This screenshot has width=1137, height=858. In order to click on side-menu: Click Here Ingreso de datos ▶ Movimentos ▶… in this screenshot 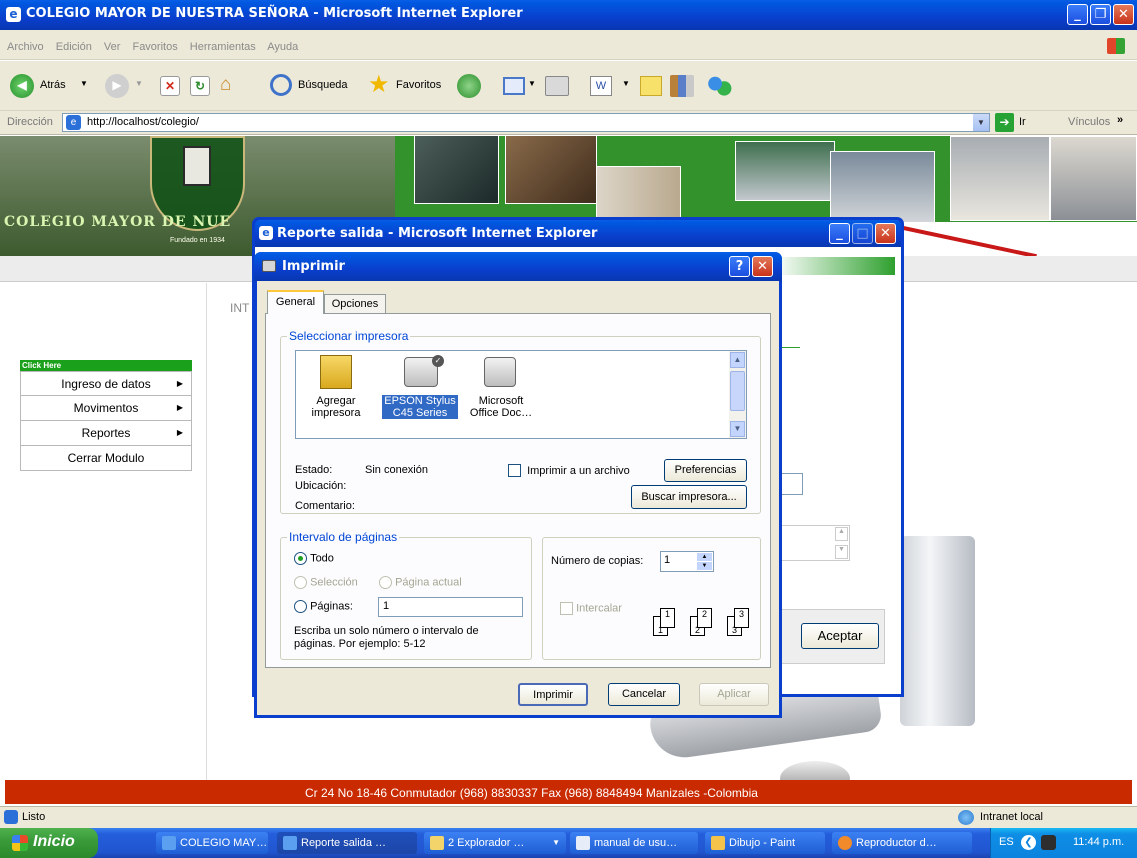, I will do `click(106, 415)`.